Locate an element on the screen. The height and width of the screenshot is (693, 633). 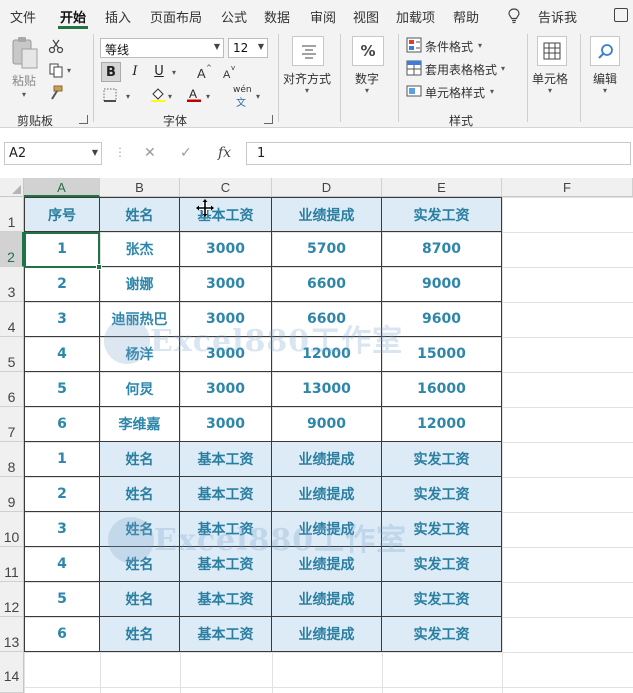
data-cell-index: 4 is located at coordinates (62, 354).